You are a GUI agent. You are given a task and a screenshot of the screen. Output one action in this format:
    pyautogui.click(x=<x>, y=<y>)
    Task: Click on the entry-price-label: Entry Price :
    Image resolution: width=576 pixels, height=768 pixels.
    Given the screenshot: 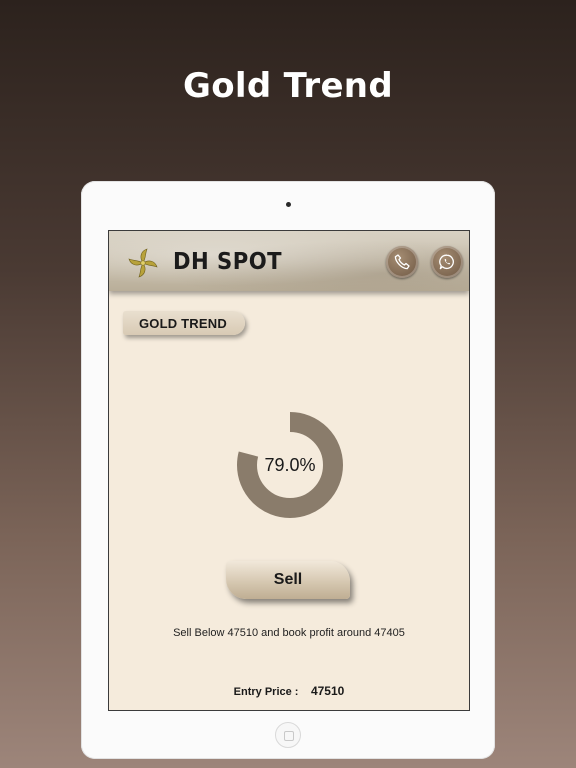 What is the action you would take?
    pyautogui.click(x=266, y=692)
    